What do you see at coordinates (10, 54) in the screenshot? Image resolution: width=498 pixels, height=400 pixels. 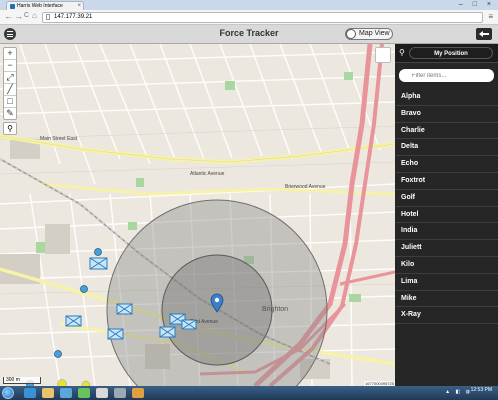 I see `zoom-in-button: +` at bounding box center [10, 54].